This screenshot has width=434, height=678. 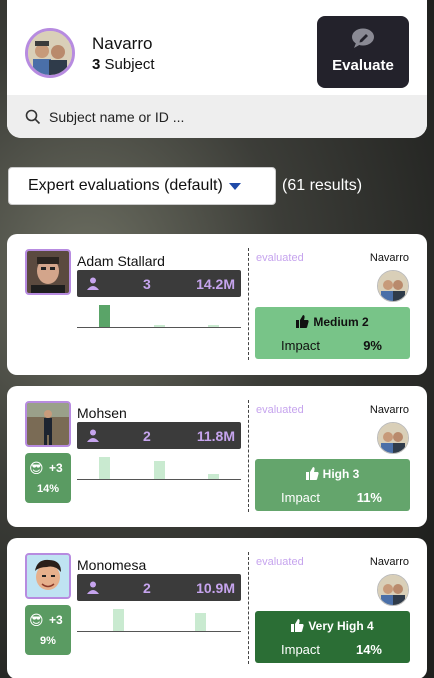 I want to click on search-input, so click(x=214, y=116).